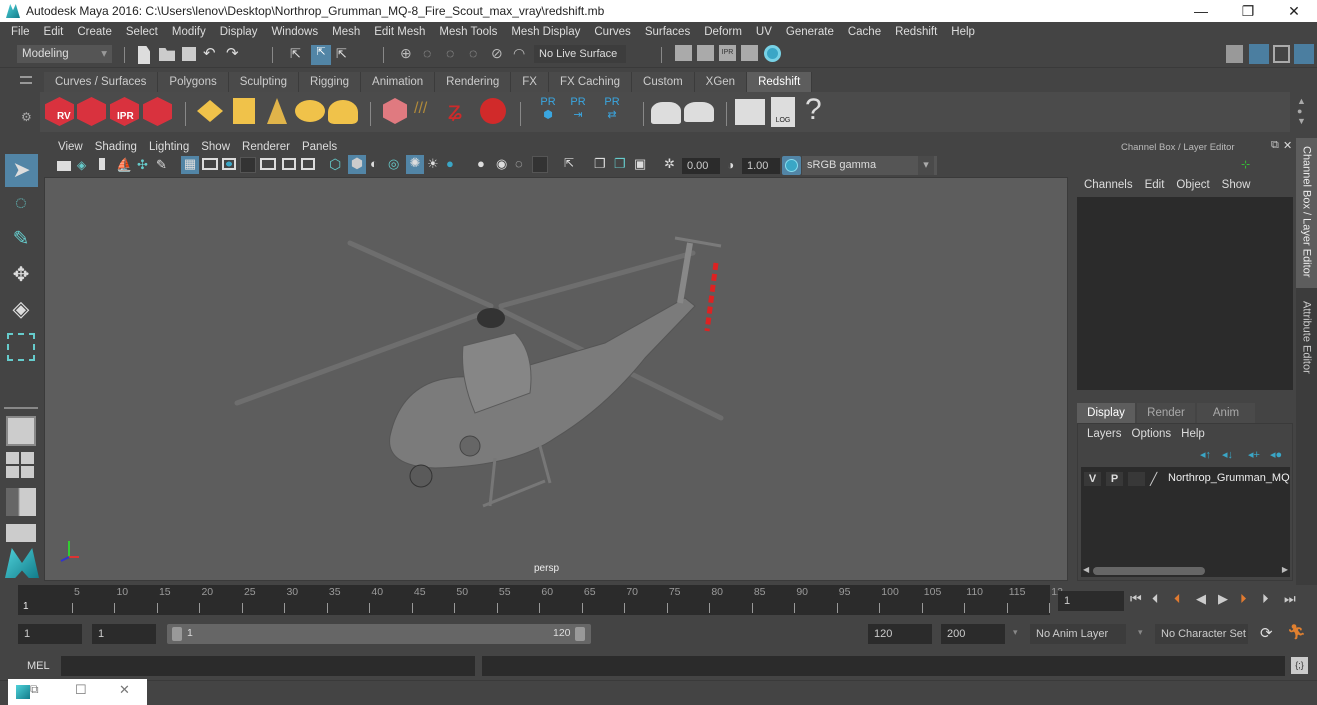 This screenshot has width=1317, height=705. Describe the element at coordinates (1227, 601) in the screenshot. I see `play-forwards-icon: ▶` at that location.